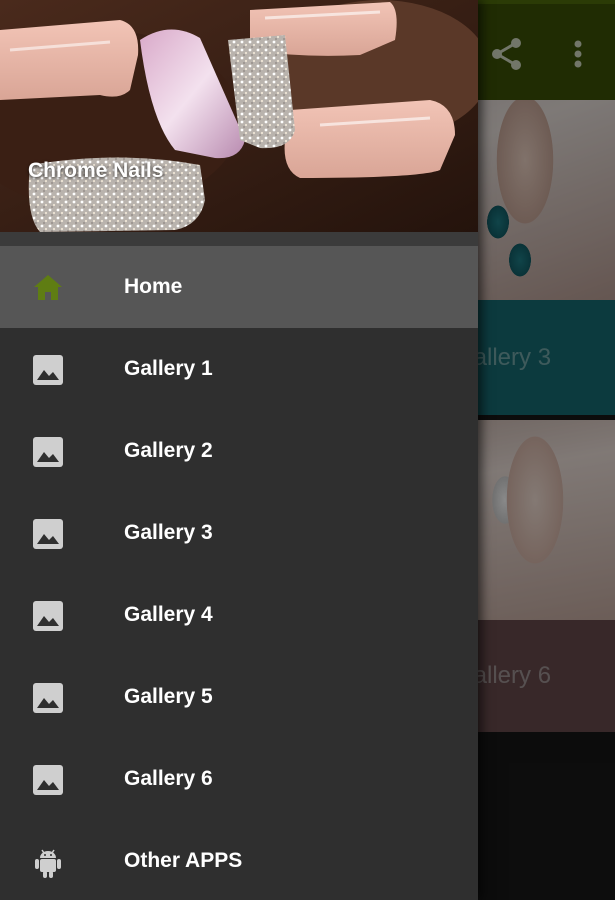 Image resolution: width=615 pixels, height=900 pixels. Describe the element at coordinates (239, 779) in the screenshot. I see `drawer-item-gallery-6: Gallery 6` at that location.